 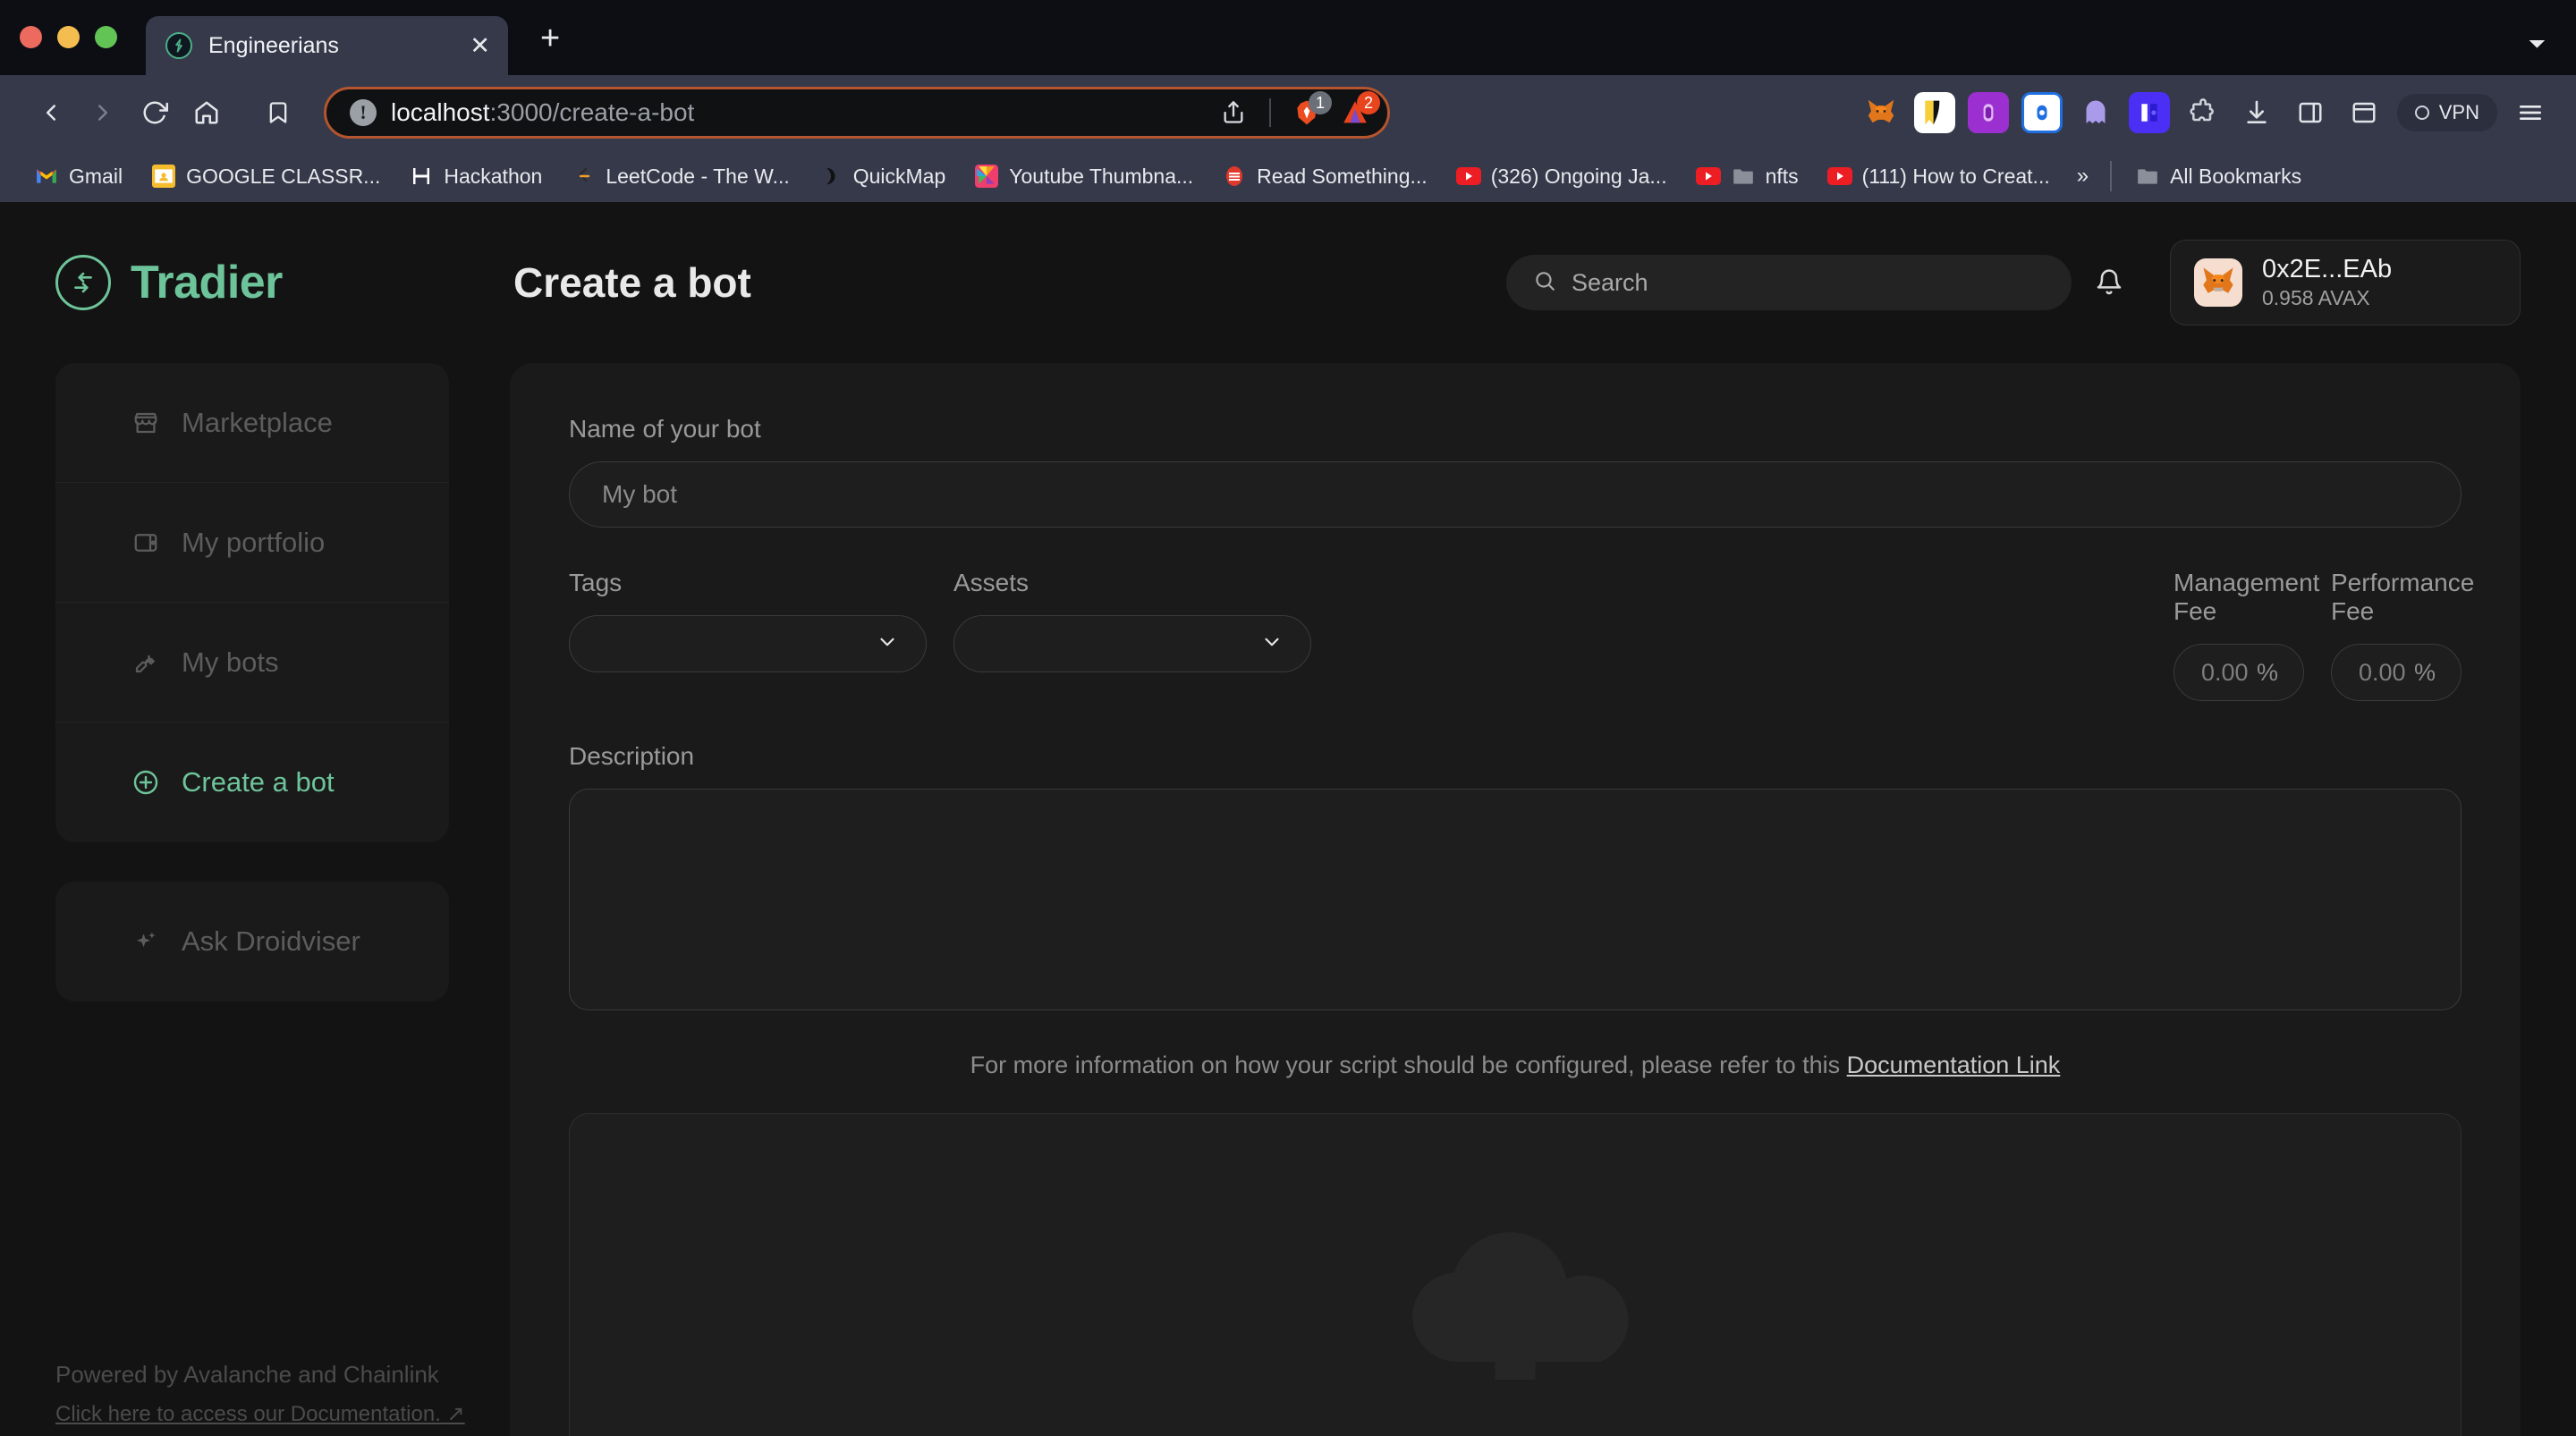 I want to click on google-classroom-icon, so click(x=163, y=176).